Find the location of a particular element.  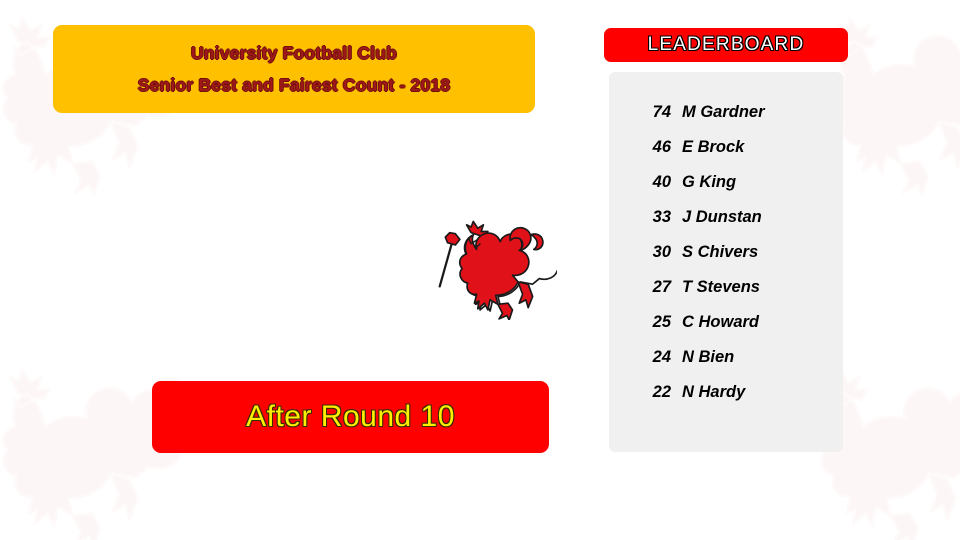

after-round-button: After Round 10 is located at coordinates (350, 417).